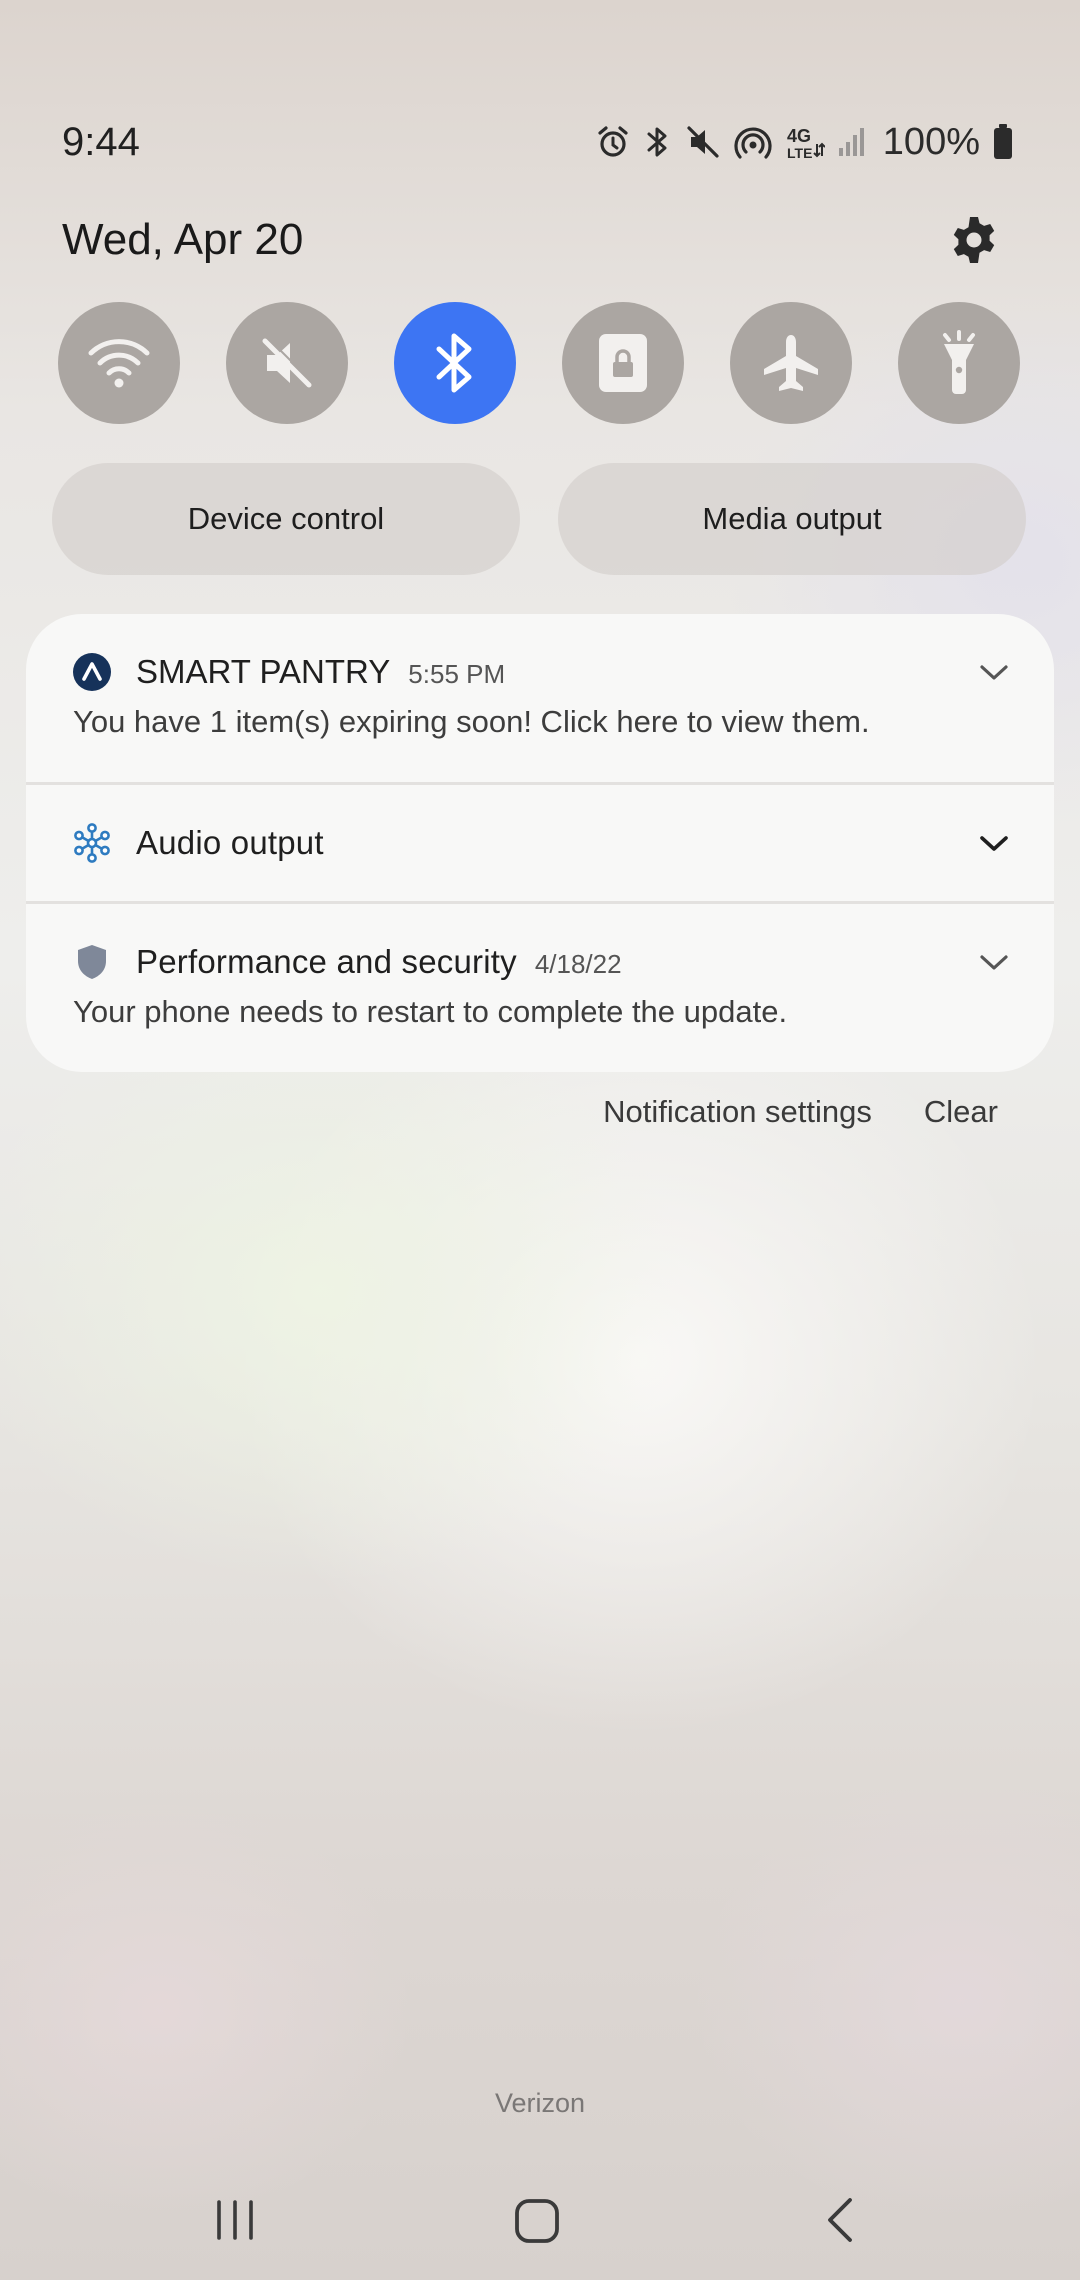 This screenshot has width=1080, height=2280. I want to click on media-output-button: Media output, so click(792, 519).